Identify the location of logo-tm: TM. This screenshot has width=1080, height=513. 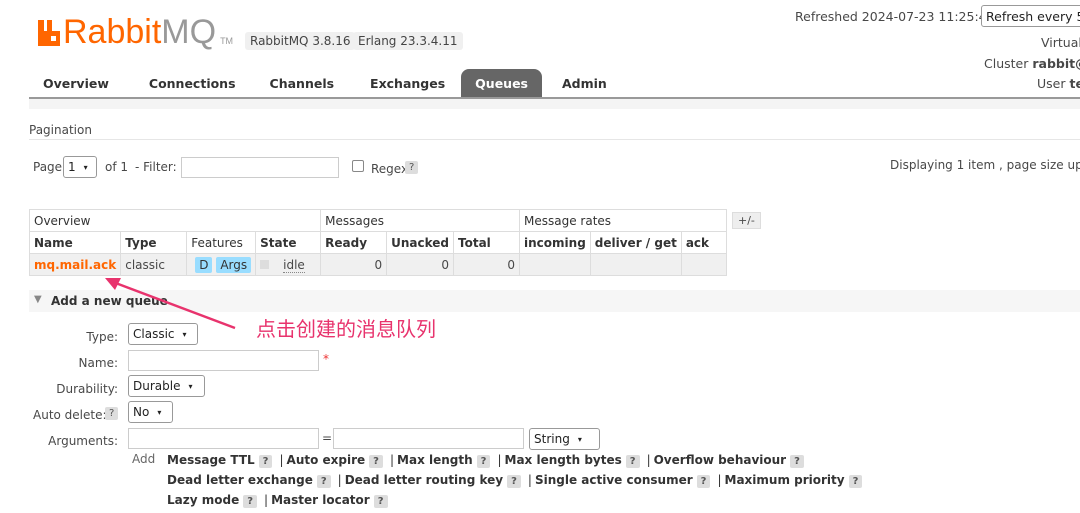
(227, 41).